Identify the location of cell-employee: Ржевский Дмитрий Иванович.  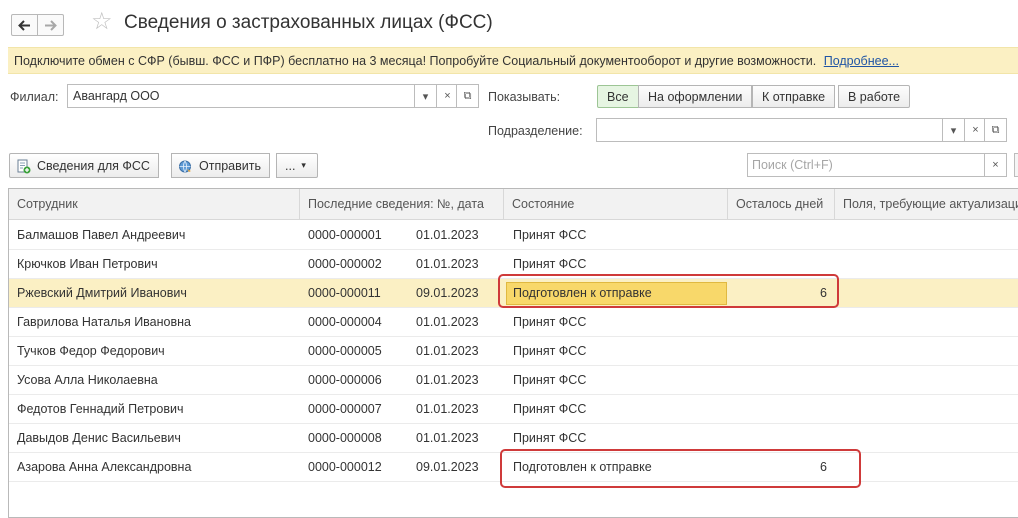
(102, 293).